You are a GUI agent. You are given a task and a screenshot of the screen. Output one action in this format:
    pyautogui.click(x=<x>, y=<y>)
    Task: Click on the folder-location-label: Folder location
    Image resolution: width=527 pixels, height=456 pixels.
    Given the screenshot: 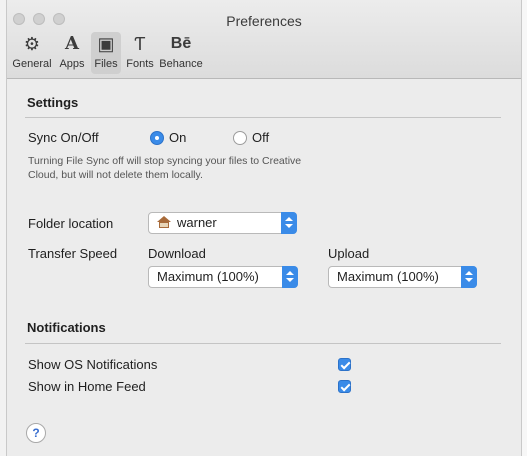 What is the action you would take?
    pyautogui.click(x=71, y=223)
    